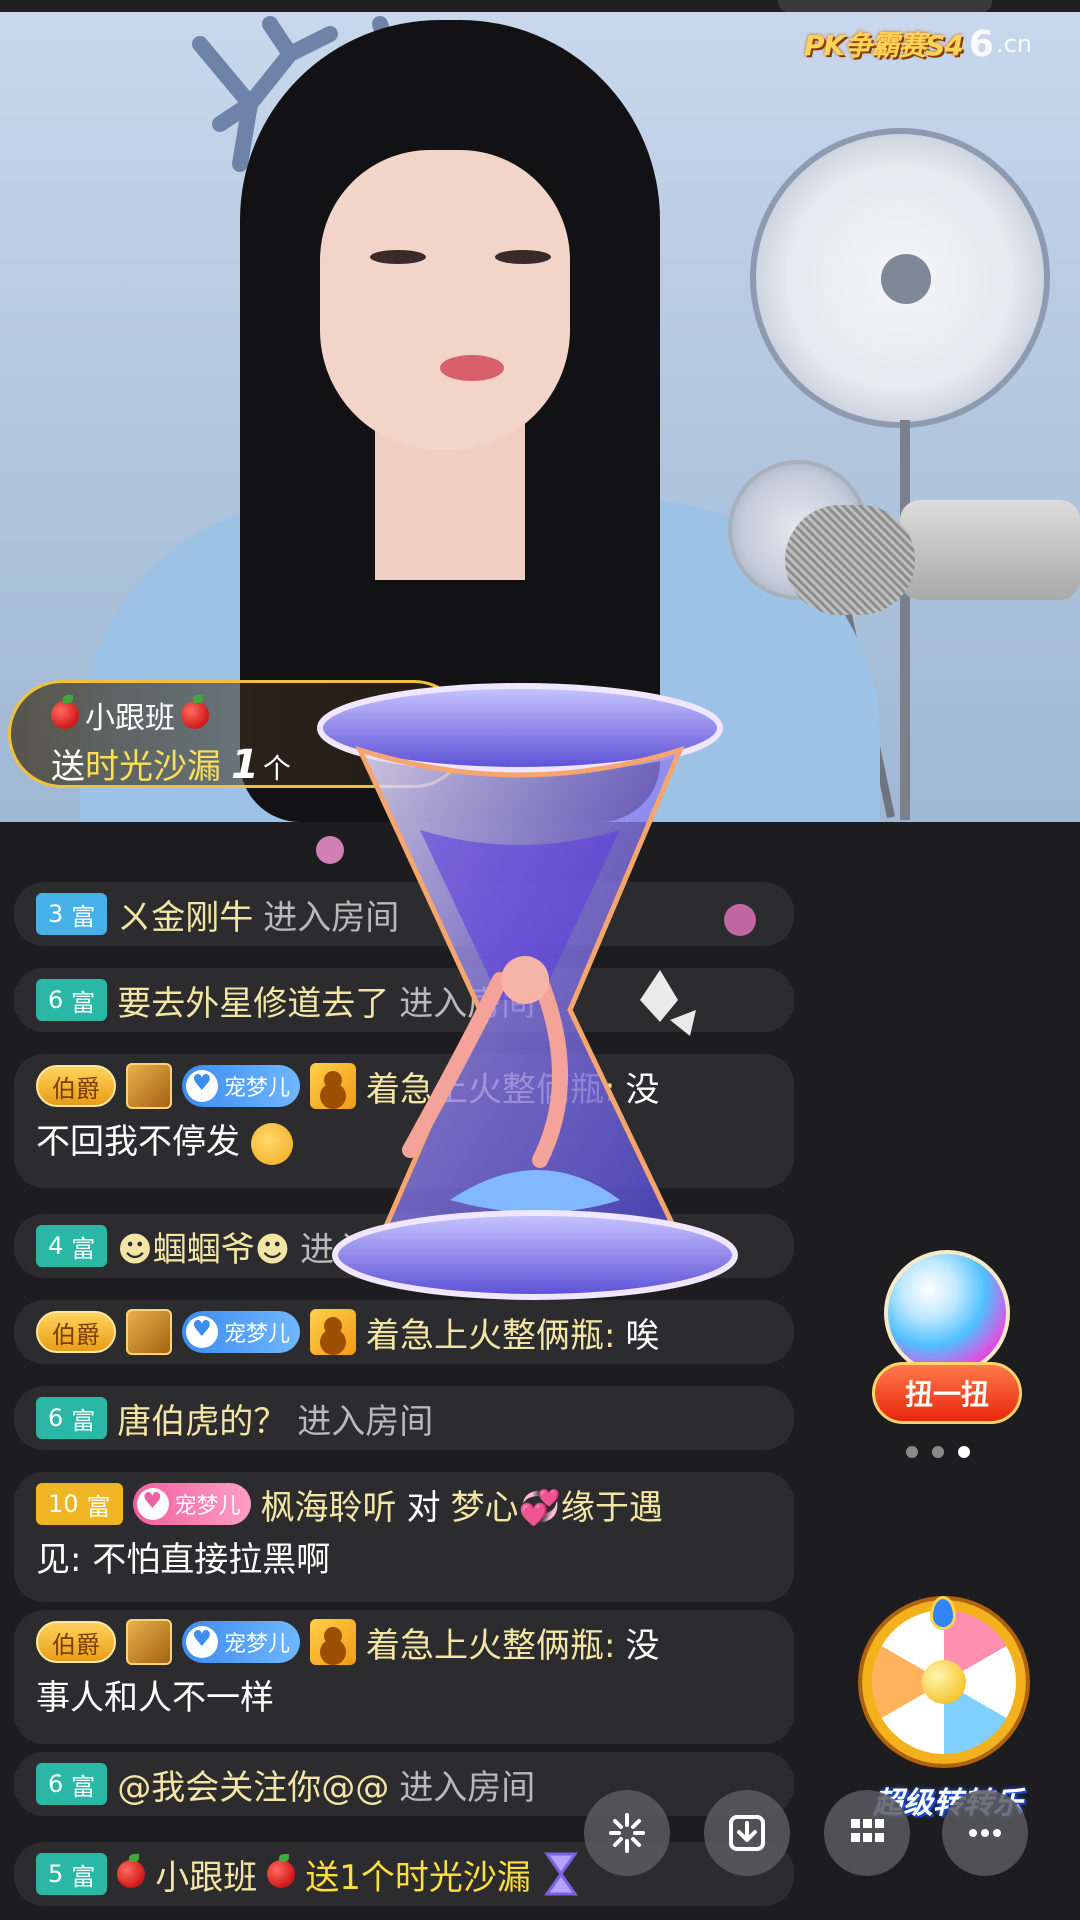  What do you see at coordinates (884, 45) in the screenshot?
I see `event-logo: PK争霸赛S4` at bounding box center [884, 45].